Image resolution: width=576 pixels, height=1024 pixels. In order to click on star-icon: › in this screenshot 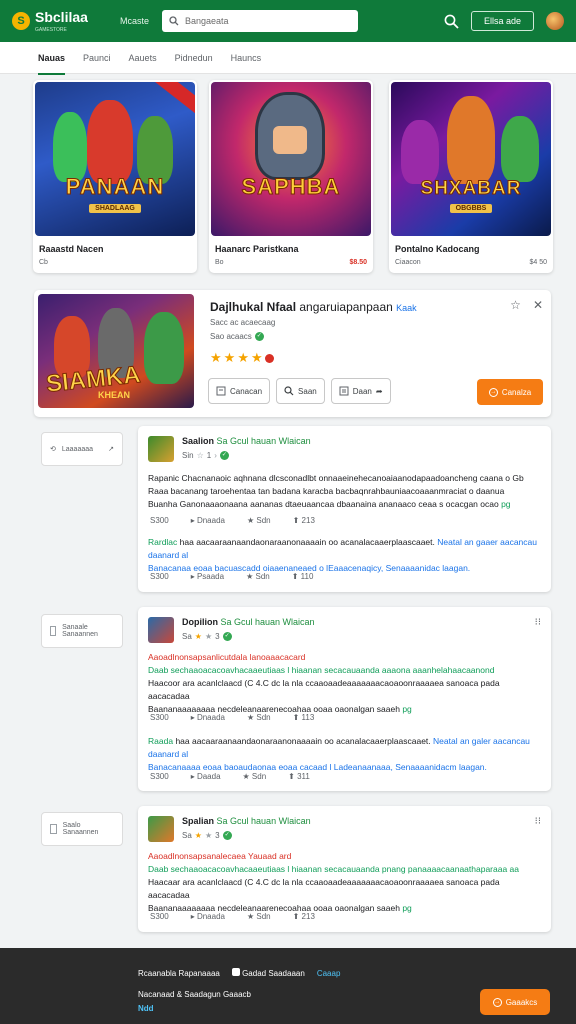, I will do `click(215, 455)`.